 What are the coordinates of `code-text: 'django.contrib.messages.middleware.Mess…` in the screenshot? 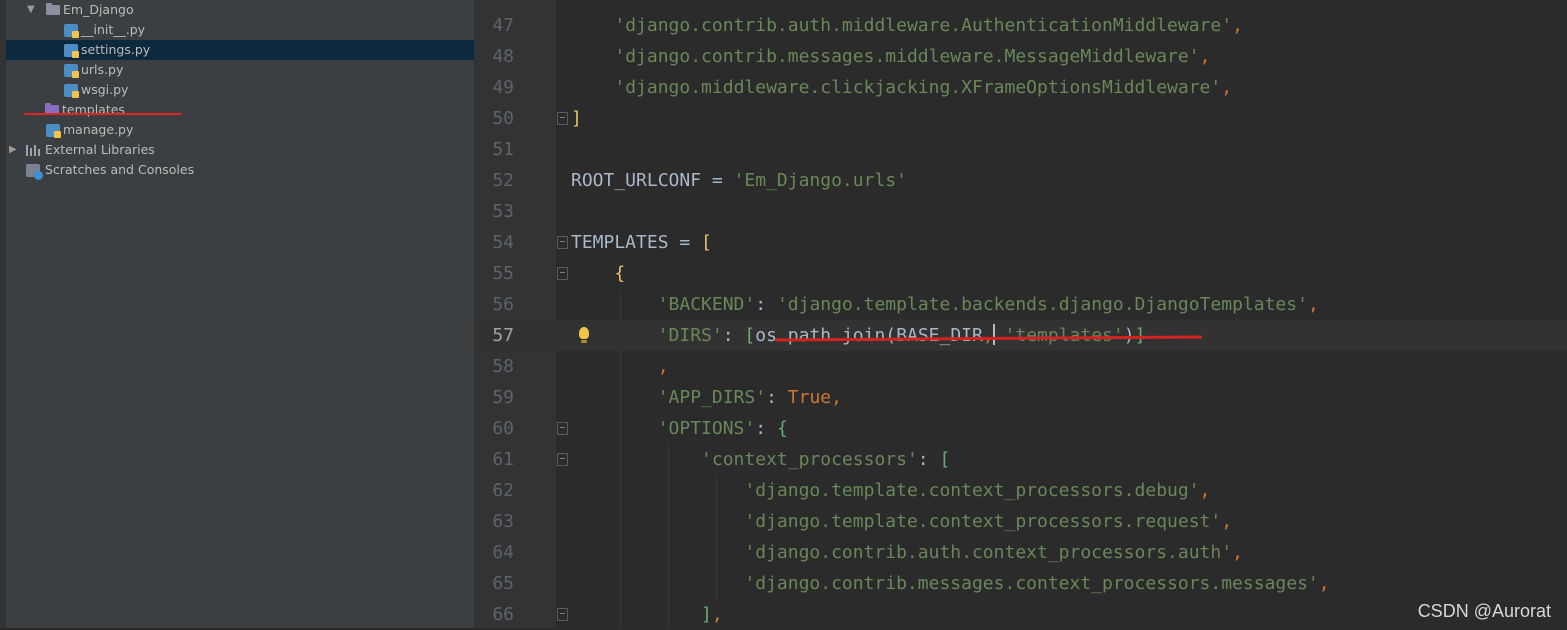 It's located at (912, 56).